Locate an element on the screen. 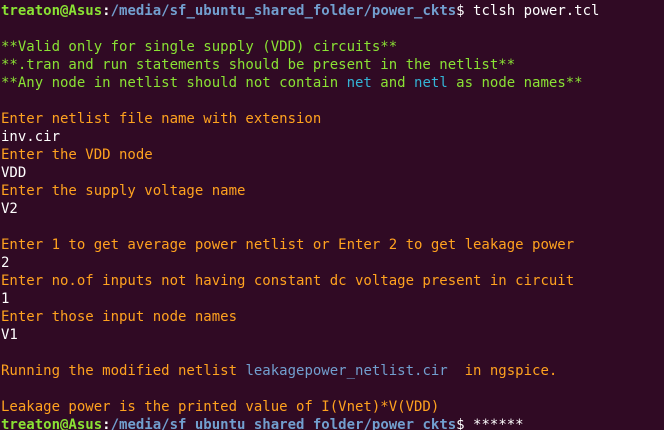 This screenshot has height=430, width=664. note-net-keyword: net is located at coordinates (359, 83).